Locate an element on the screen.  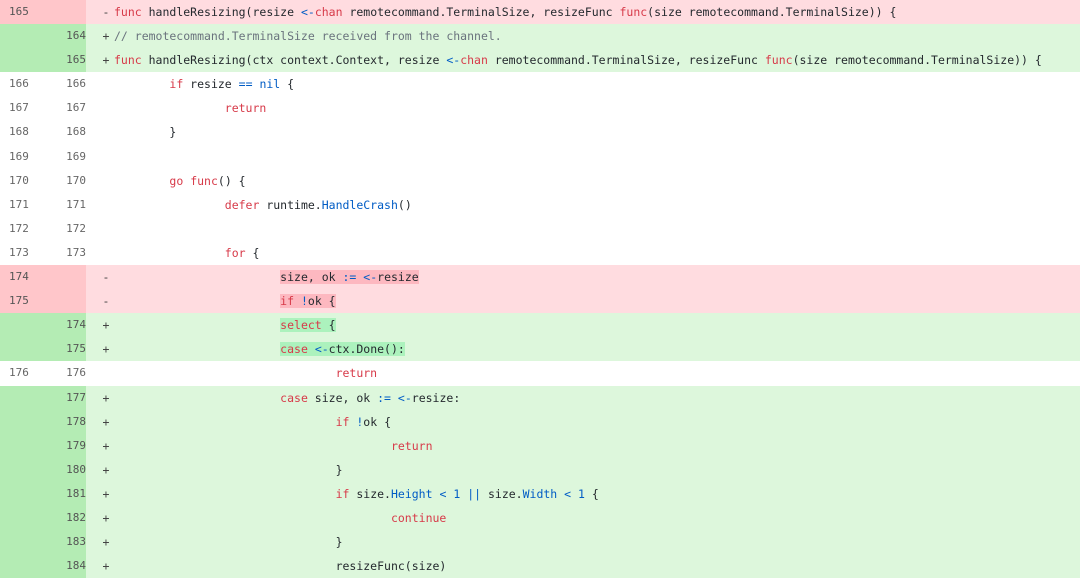
code-line: if resize == nil { is located at coordinates (597, 84).